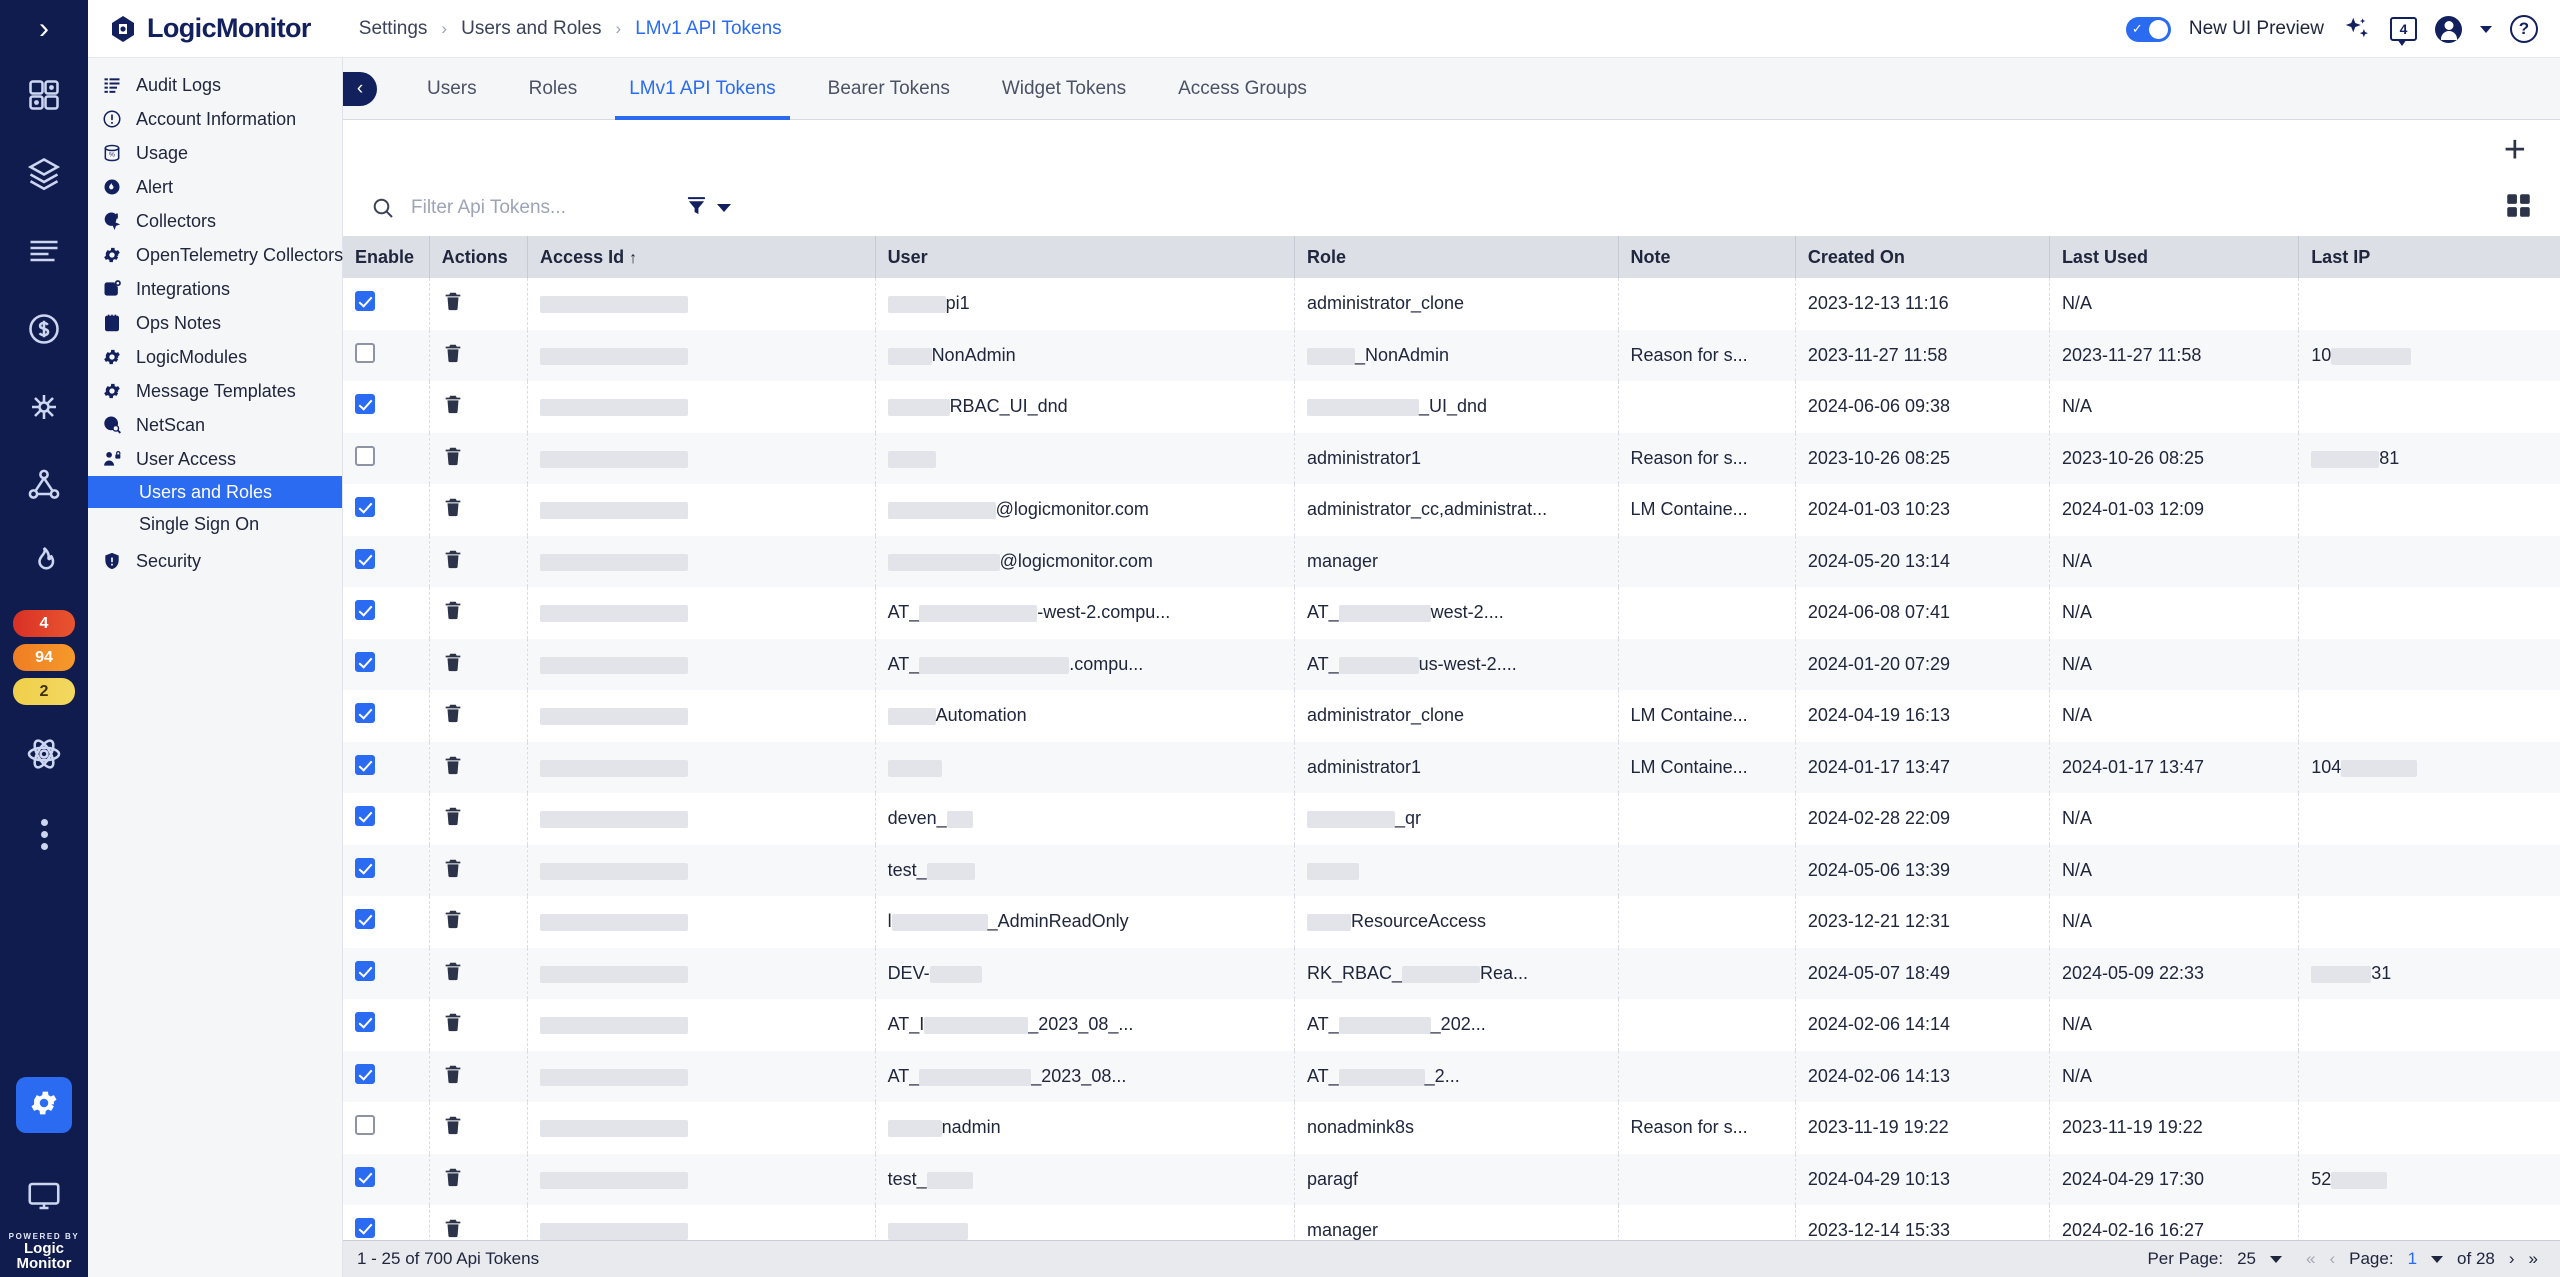  What do you see at coordinates (1451, 870) in the screenshot?
I see `table-row: test_ 2024-05-06 13:39 N/A` at bounding box center [1451, 870].